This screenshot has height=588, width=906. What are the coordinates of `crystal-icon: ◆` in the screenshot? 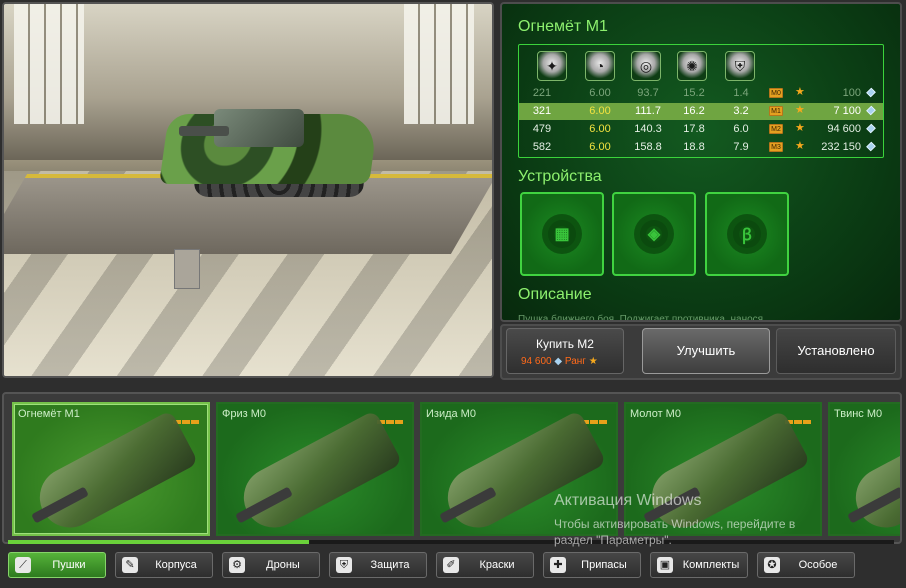 It's located at (558, 361).